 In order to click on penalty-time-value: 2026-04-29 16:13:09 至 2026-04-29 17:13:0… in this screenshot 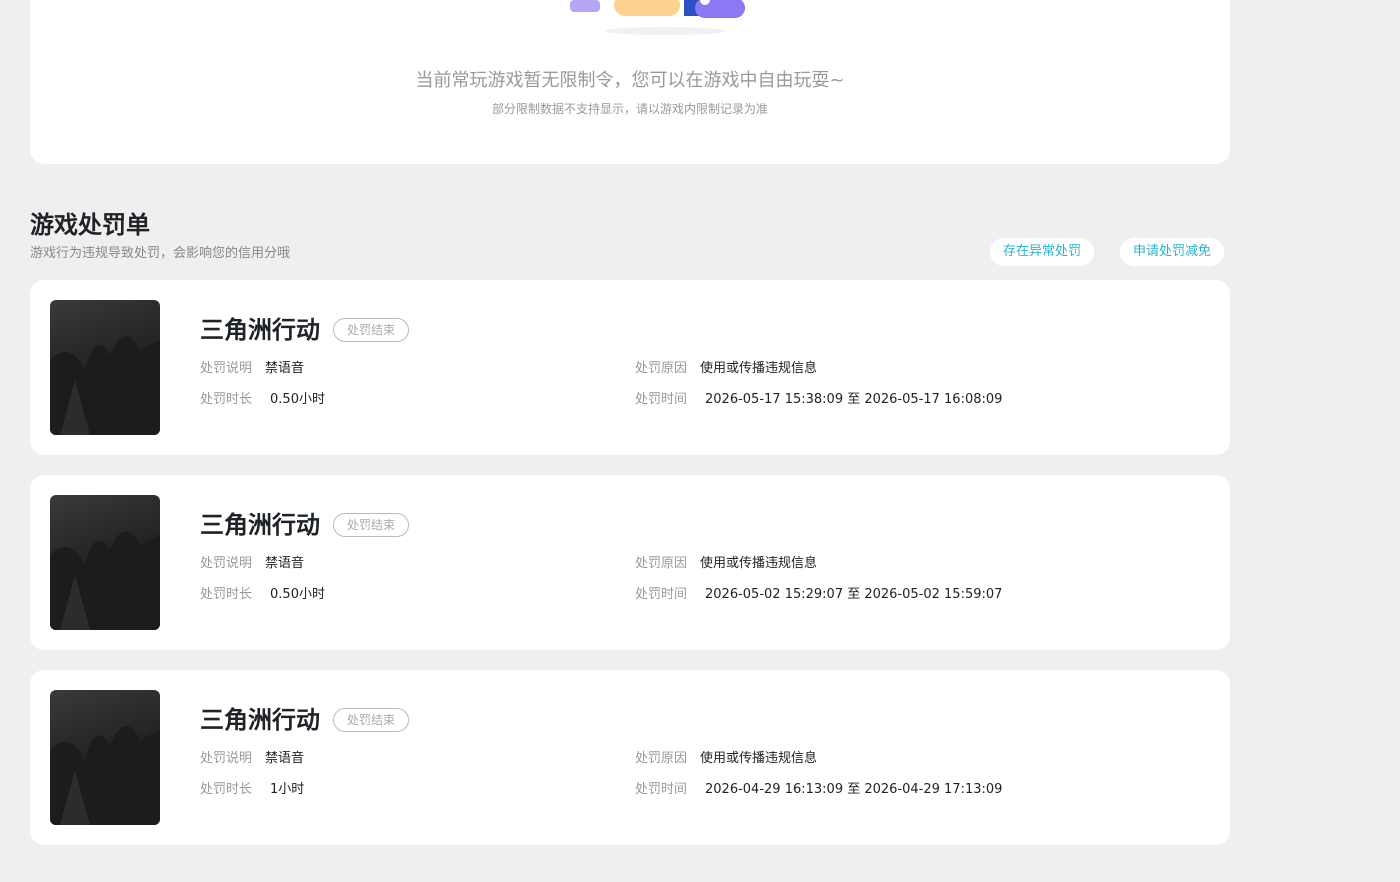, I will do `click(854, 789)`.